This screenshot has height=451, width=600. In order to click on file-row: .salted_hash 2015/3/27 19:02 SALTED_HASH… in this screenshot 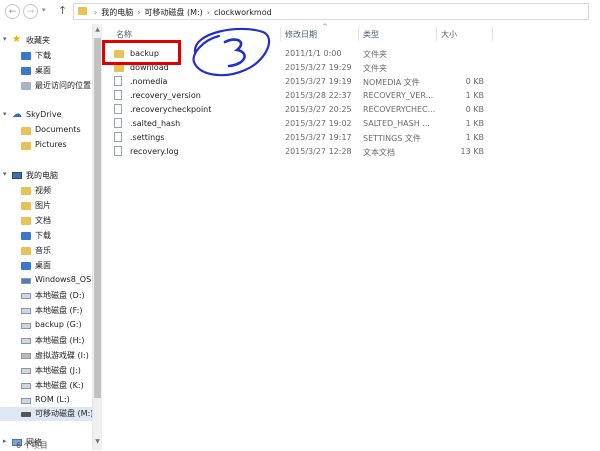, I will do `click(350, 124)`.